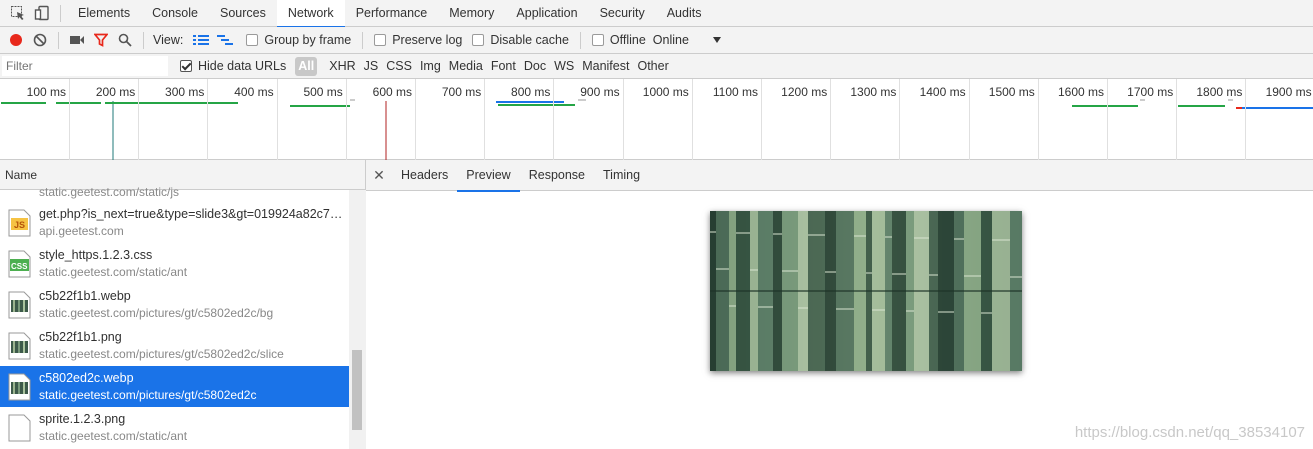  What do you see at coordinates (503, 66) in the screenshot?
I see `filter-type-font: Font` at bounding box center [503, 66].